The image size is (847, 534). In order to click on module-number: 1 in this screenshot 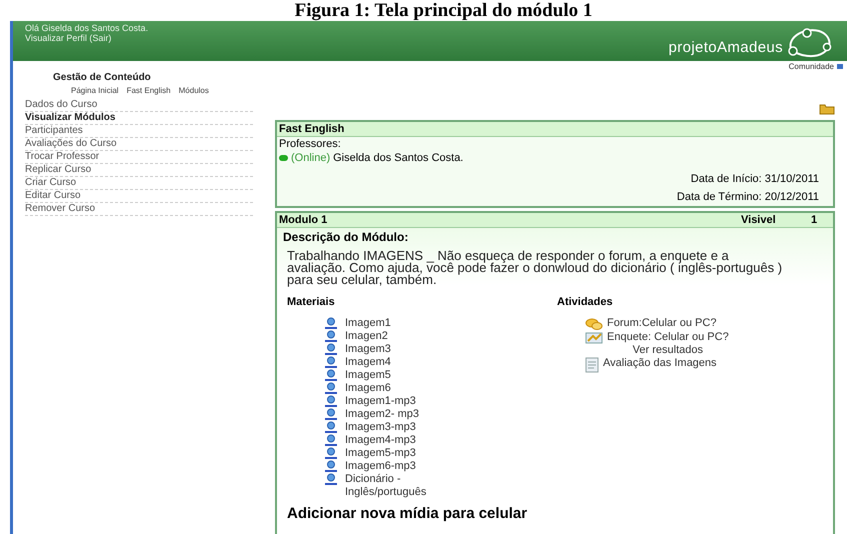, I will do `click(814, 220)`.